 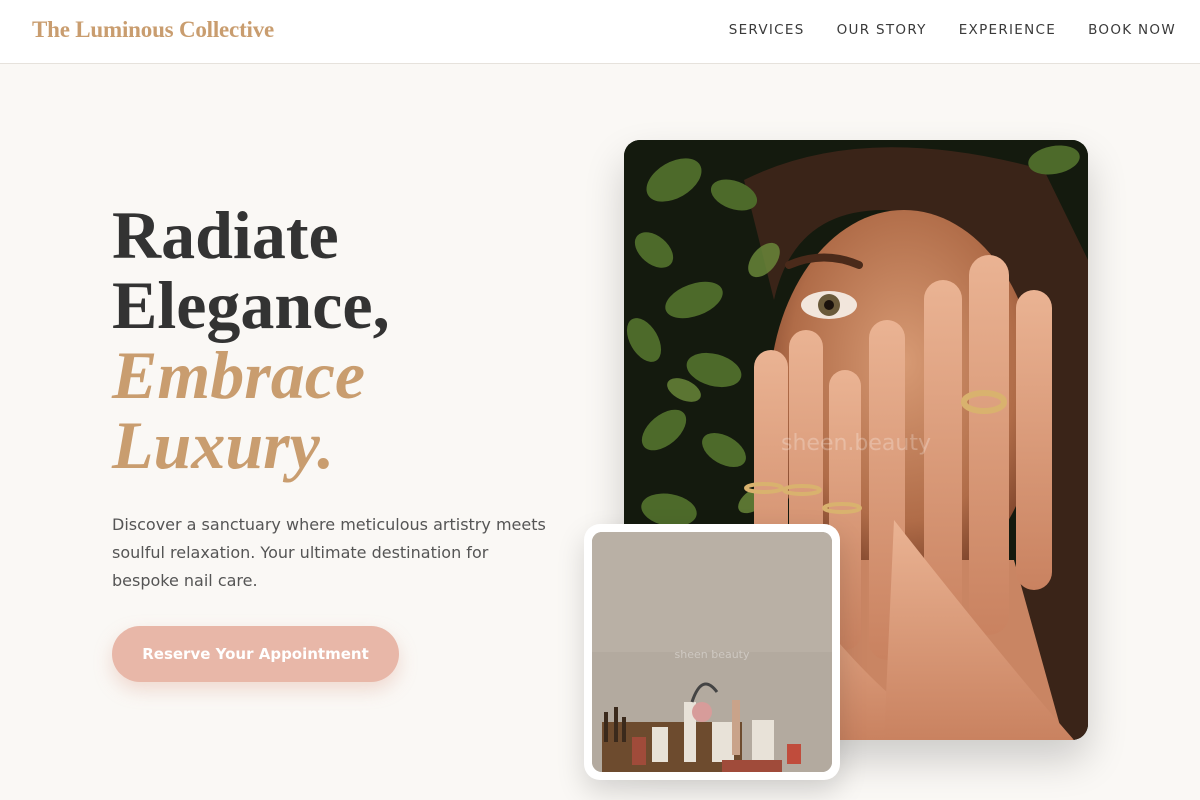 What do you see at coordinates (856, 443) in the screenshot?
I see `main-photo-watermark: sheen.beauty` at bounding box center [856, 443].